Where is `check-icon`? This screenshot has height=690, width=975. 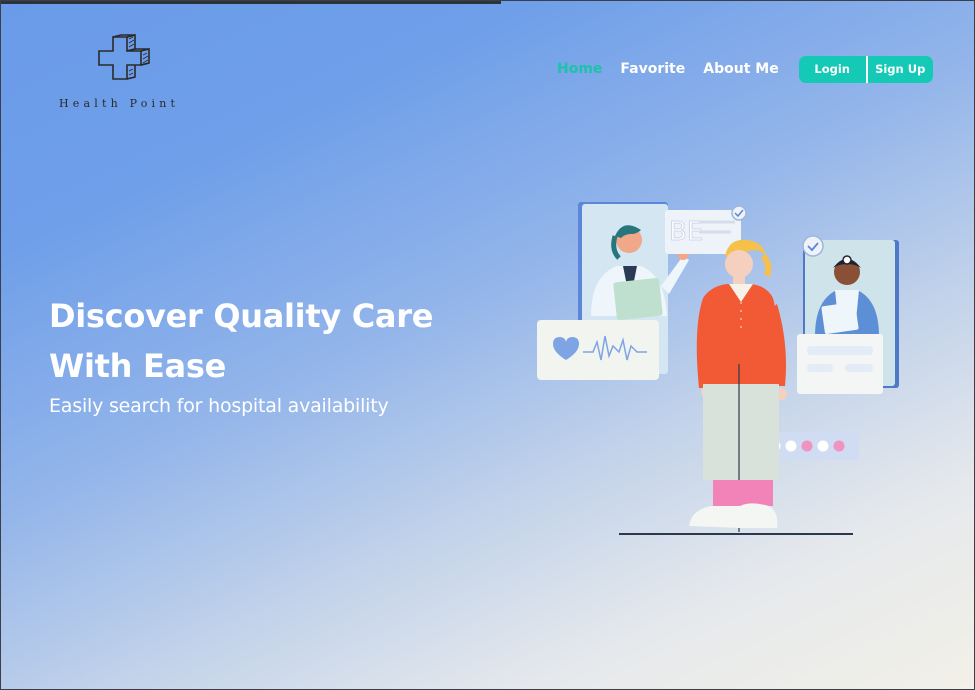
check-icon is located at coordinates (739, 213).